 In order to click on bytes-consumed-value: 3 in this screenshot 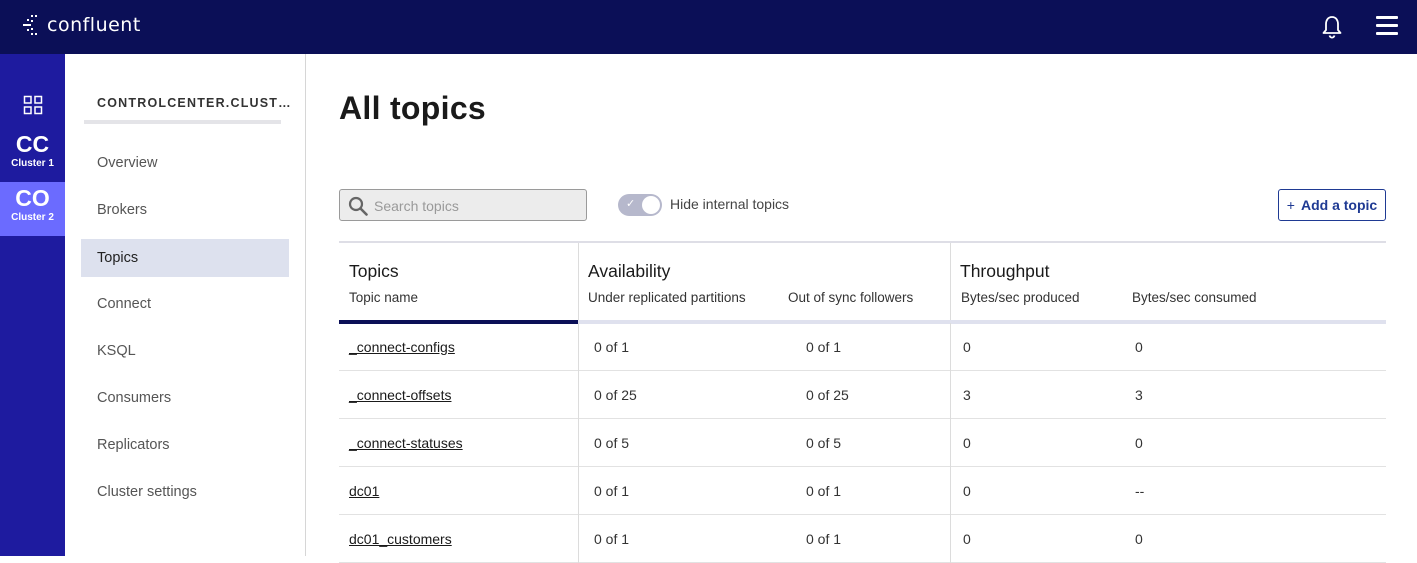, I will do `click(1139, 395)`.